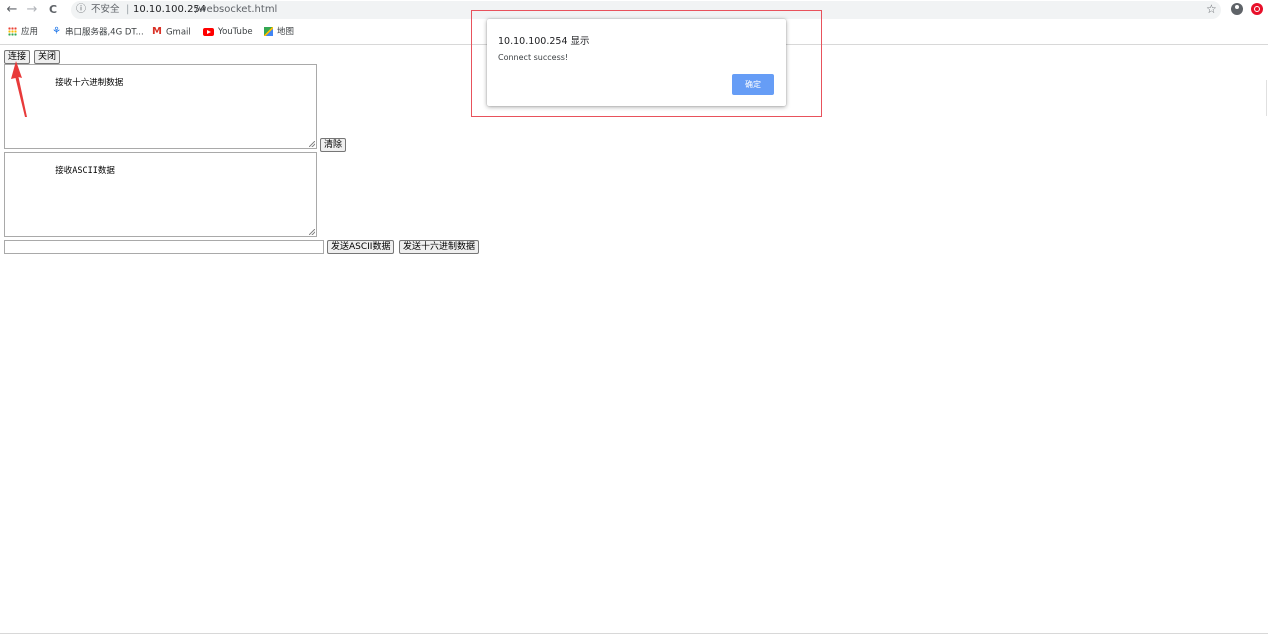 The image size is (1268, 635). Describe the element at coordinates (1266, 98) in the screenshot. I see `scrollbar-hint` at that location.